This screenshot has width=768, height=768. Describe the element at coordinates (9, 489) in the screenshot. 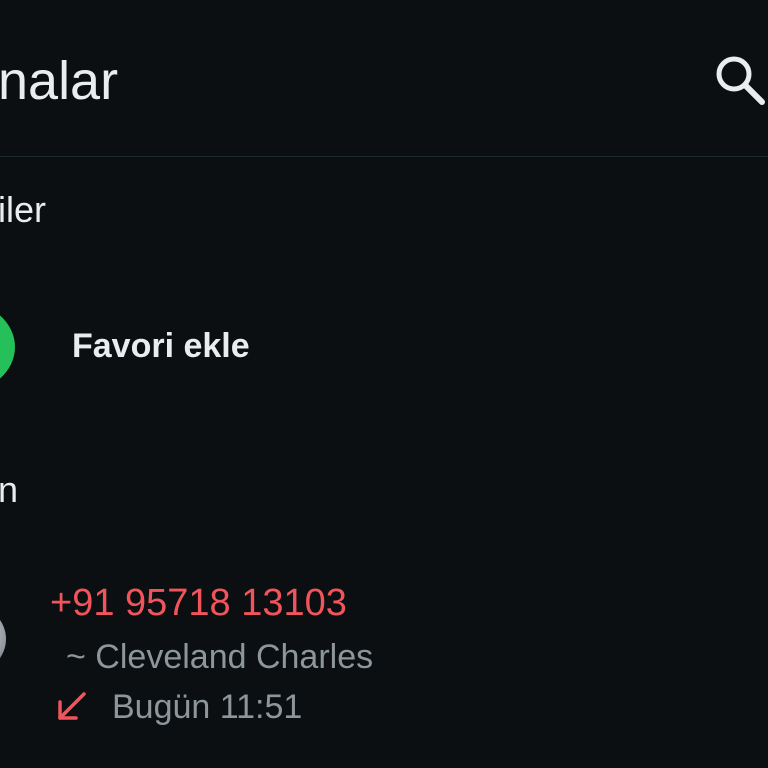

I see `recent-section-heading: n` at that location.